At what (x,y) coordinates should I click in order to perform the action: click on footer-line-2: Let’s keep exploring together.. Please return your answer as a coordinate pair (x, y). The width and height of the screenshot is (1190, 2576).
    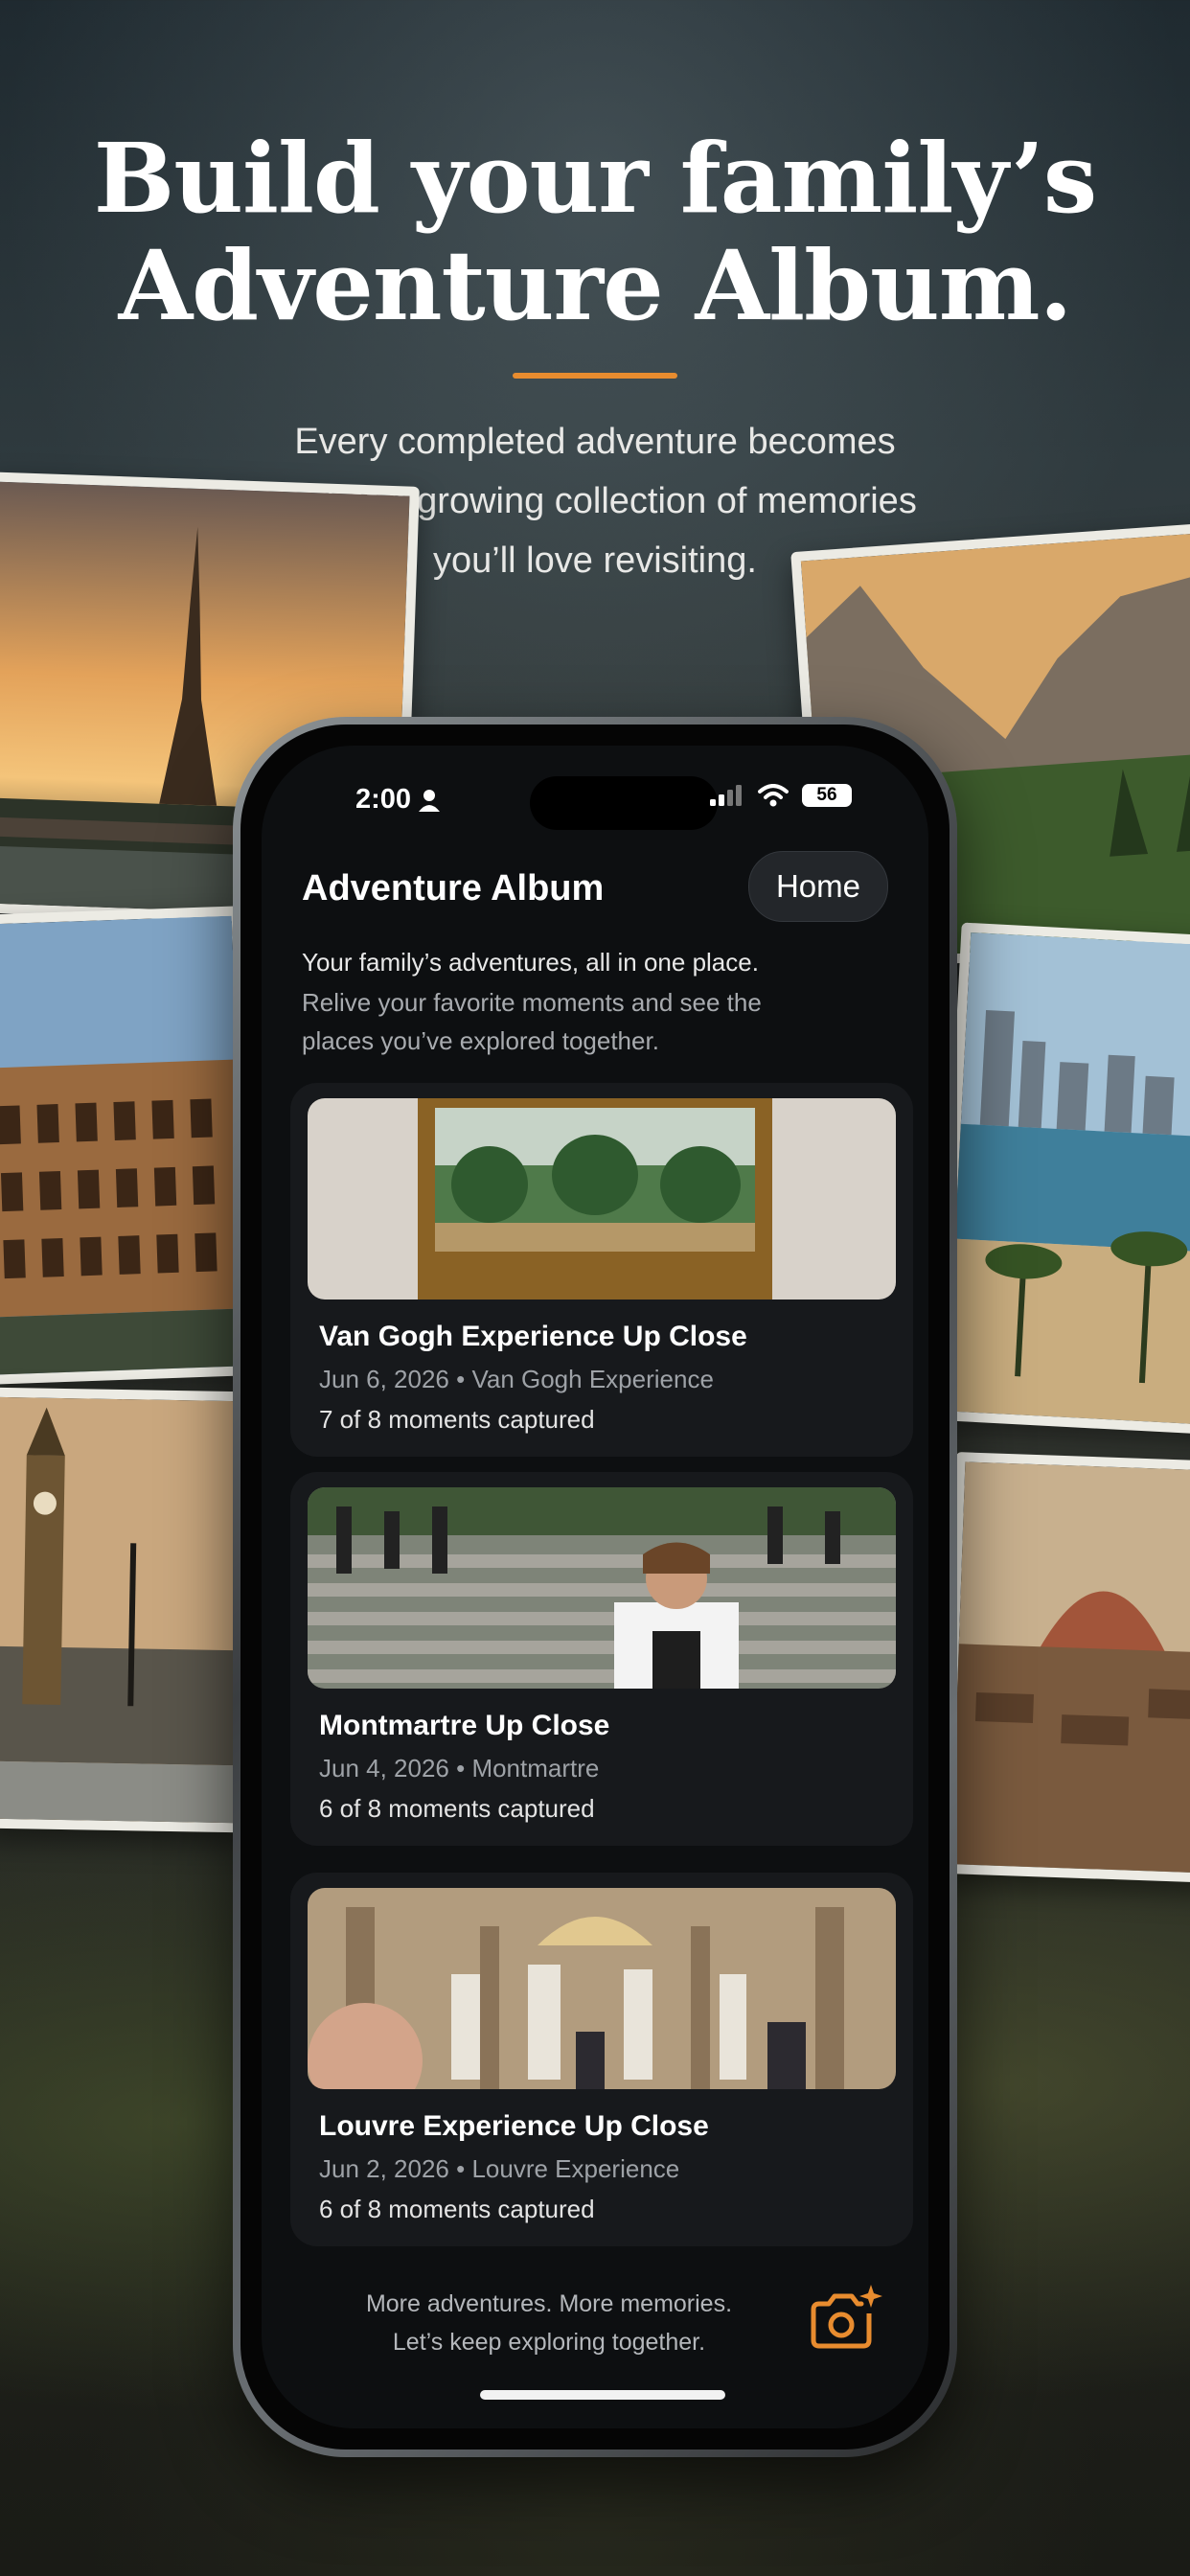
    Looking at the image, I should click on (549, 2342).